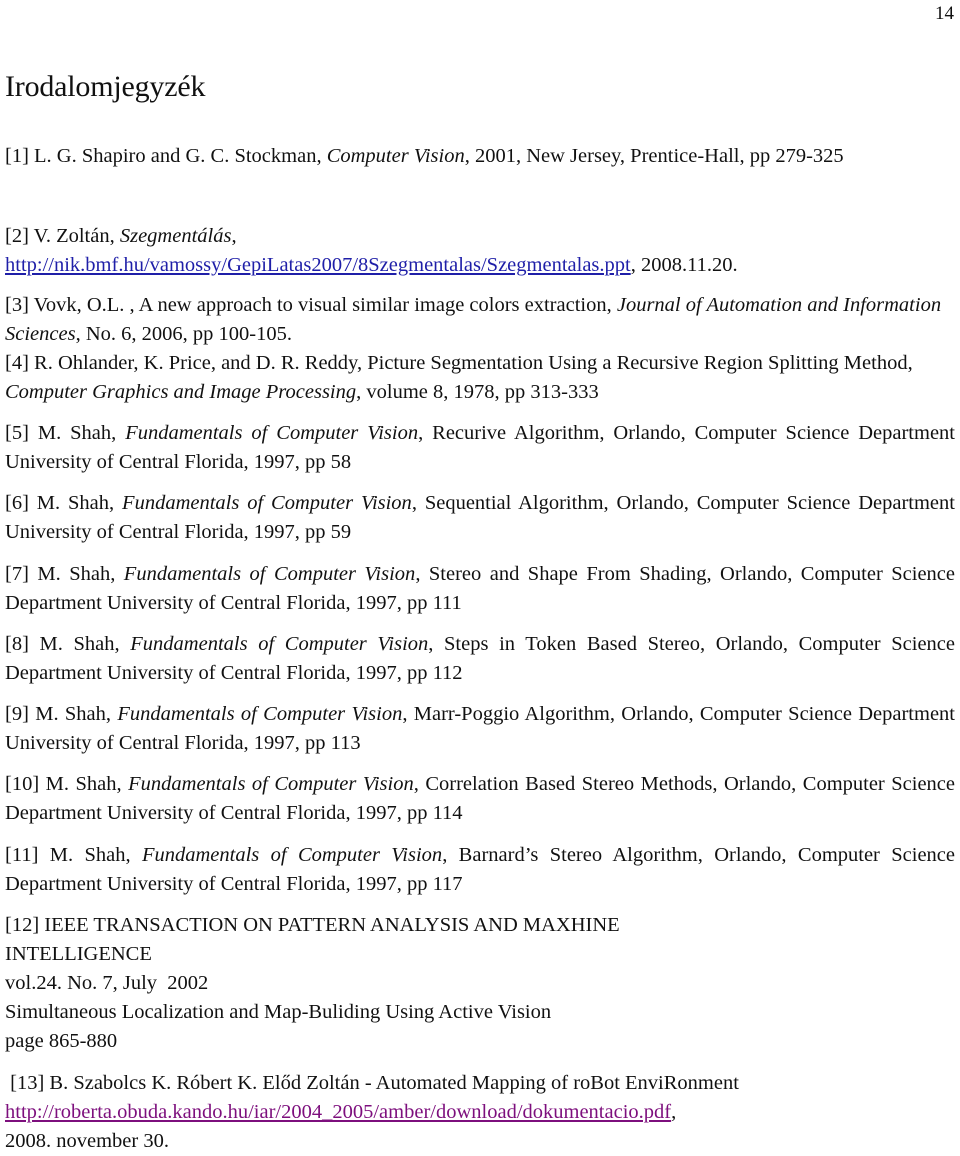  Describe the element at coordinates (22, 855) in the screenshot. I see `reference-id: [11]` at that location.